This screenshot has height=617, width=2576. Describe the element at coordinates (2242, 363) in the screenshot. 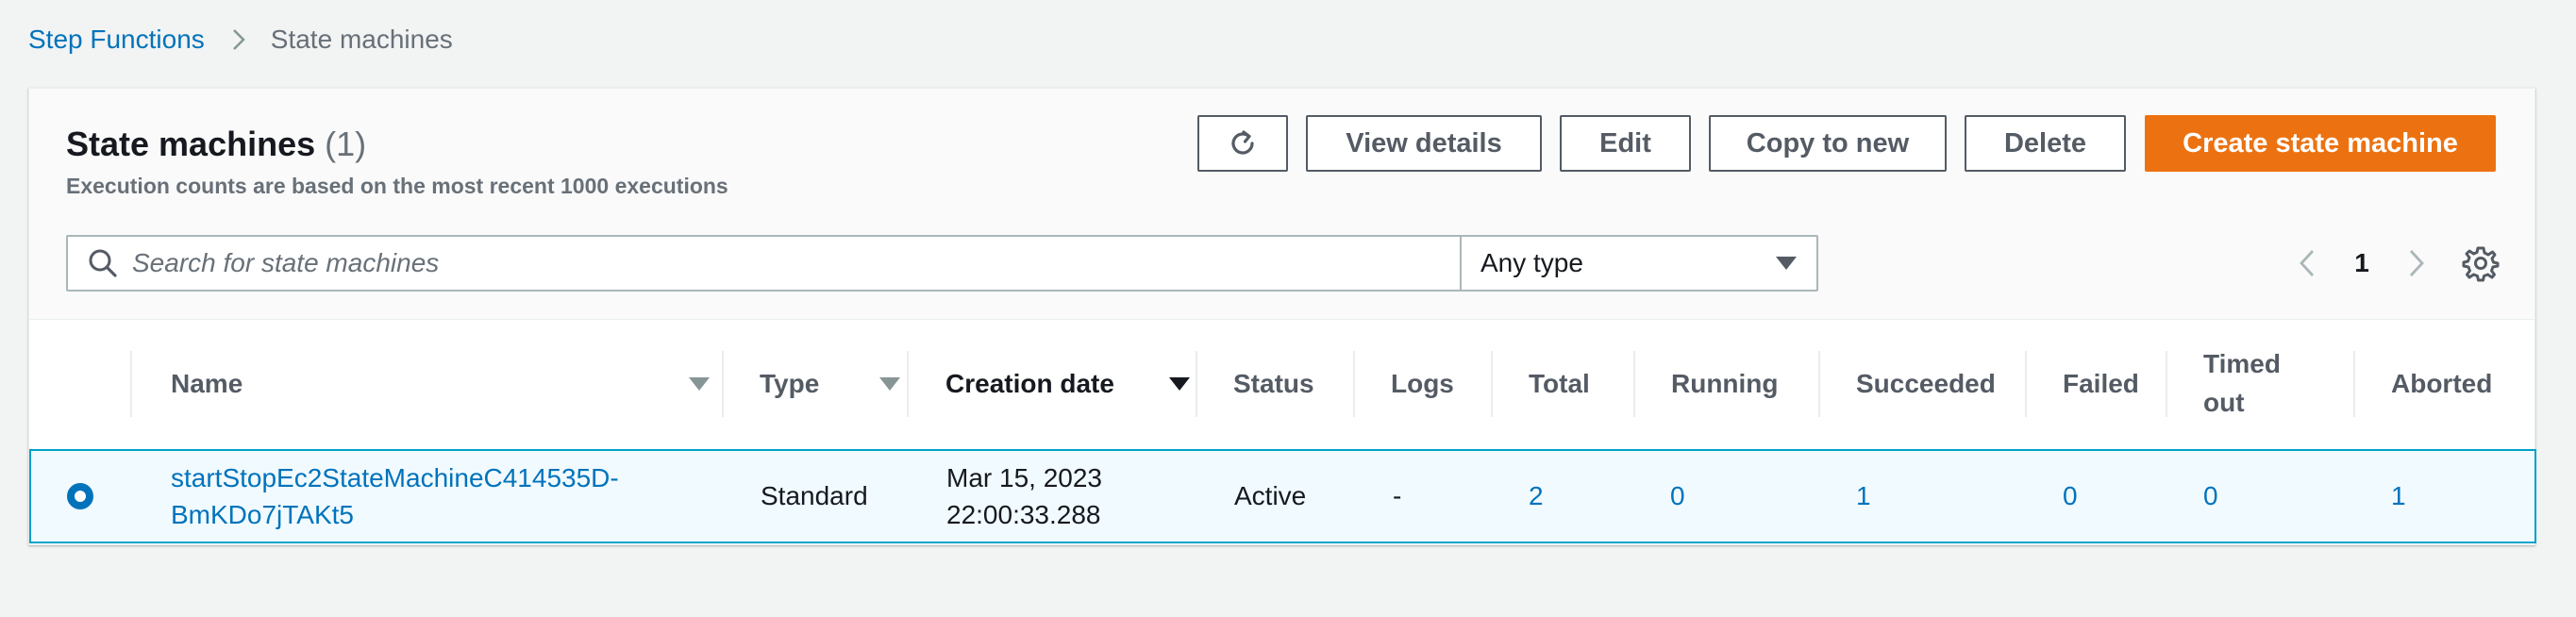

I see `column-header-timed-out-line1: Timed` at that location.